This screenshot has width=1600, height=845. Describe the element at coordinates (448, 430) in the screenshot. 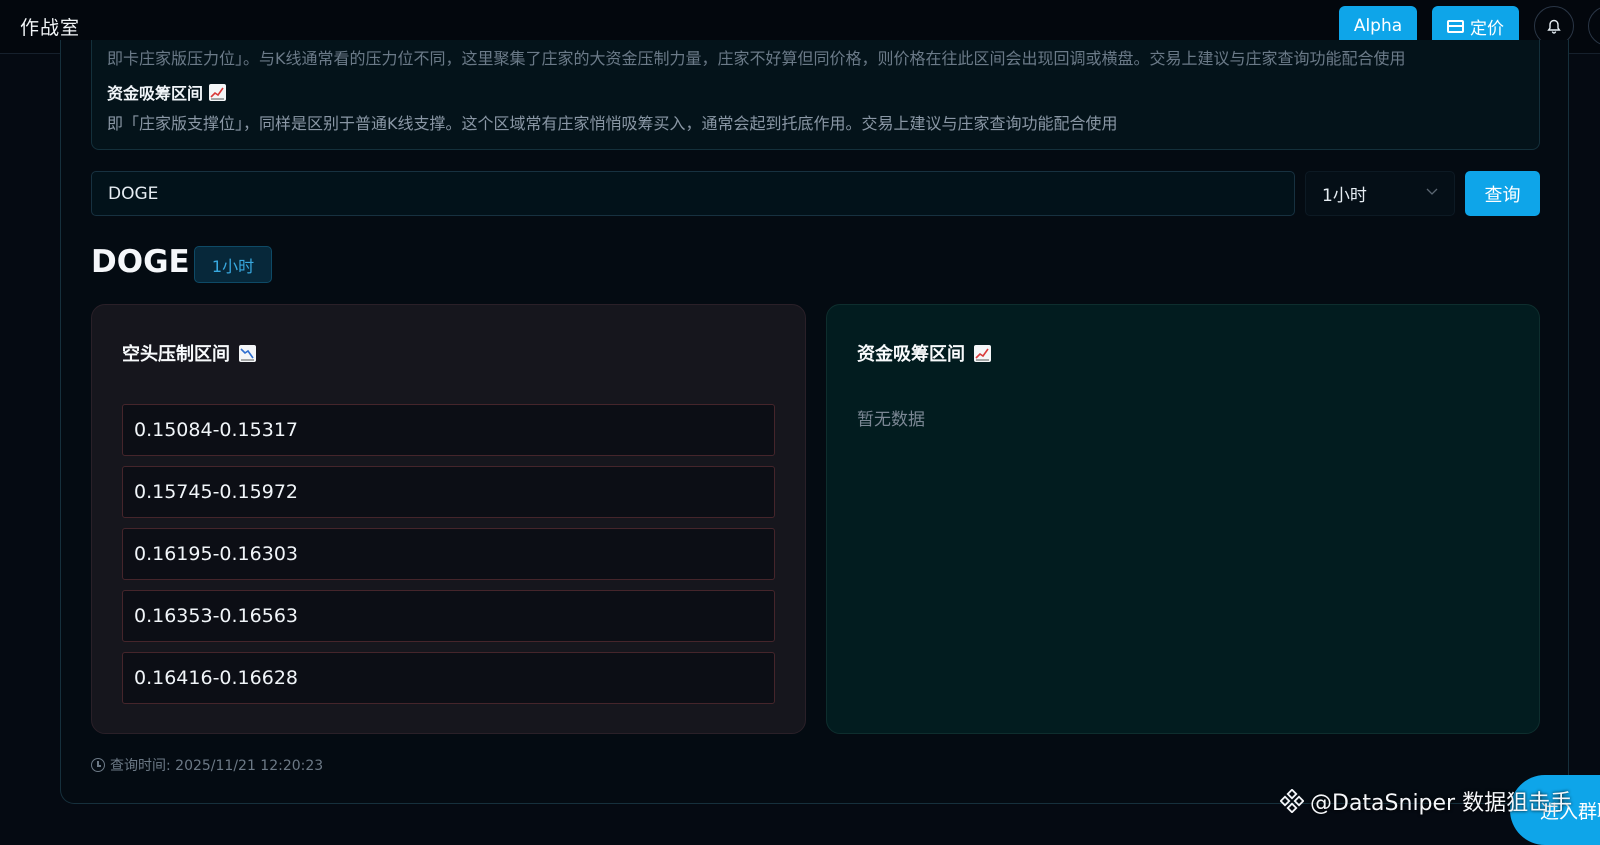

I see `range-item: 0.15084-0.15317` at that location.